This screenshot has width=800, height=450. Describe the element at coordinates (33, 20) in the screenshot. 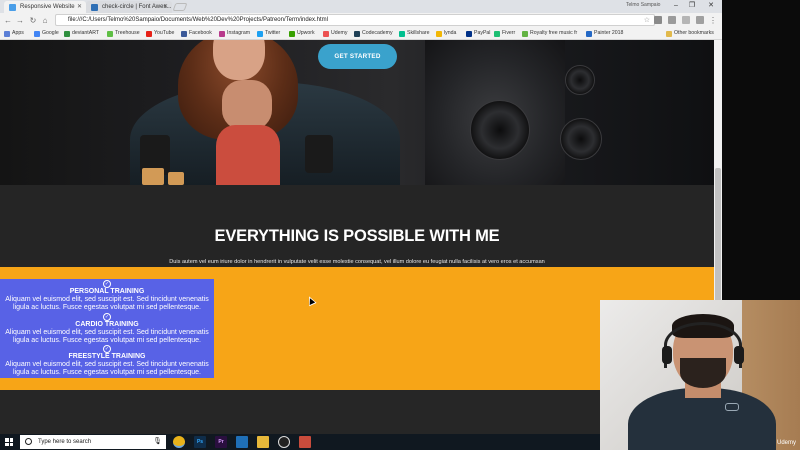

I see `reload-icon: ↻` at that location.